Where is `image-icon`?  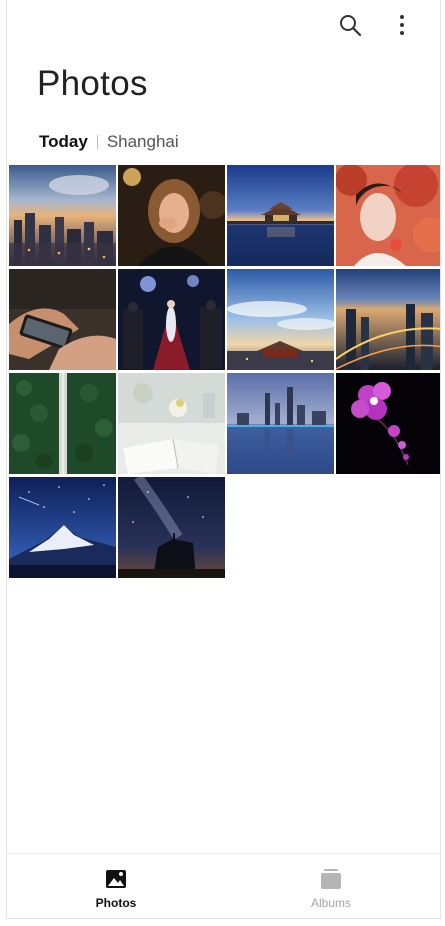
image-icon is located at coordinates (116, 879).